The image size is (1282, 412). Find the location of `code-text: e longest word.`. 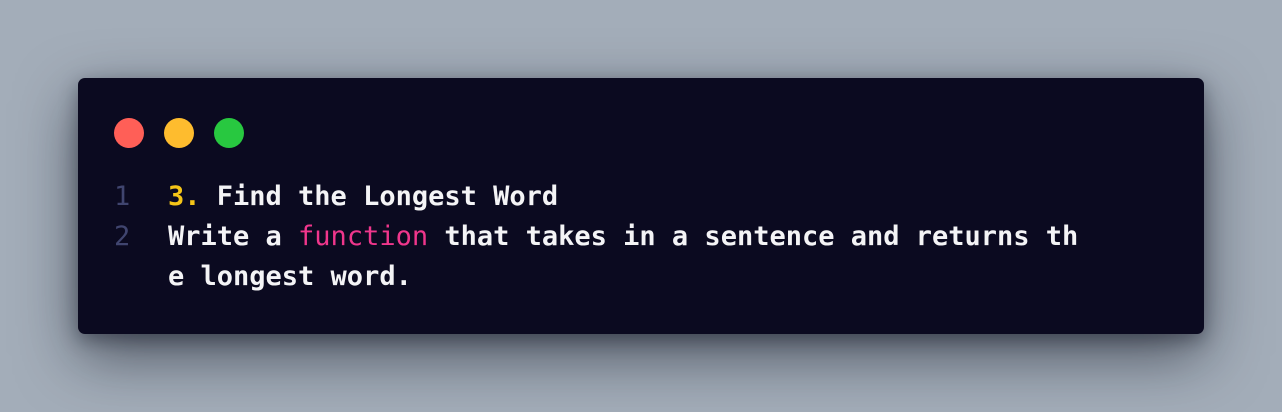

code-text: e longest word. is located at coordinates (290, 276).